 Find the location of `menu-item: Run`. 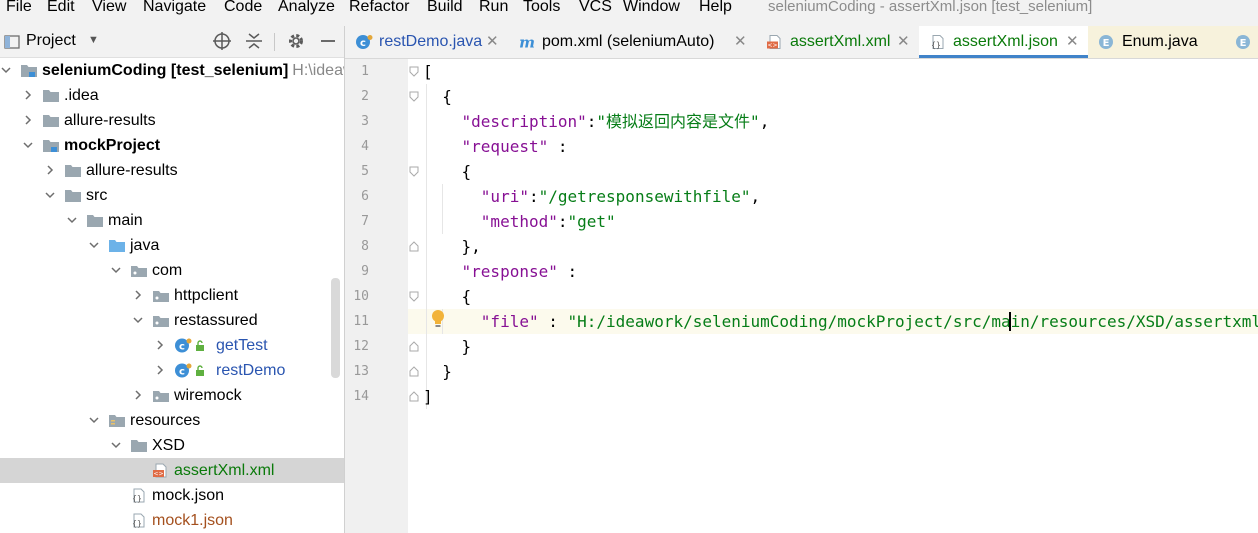

menu-item: Run is located at coordinates (493, 8).